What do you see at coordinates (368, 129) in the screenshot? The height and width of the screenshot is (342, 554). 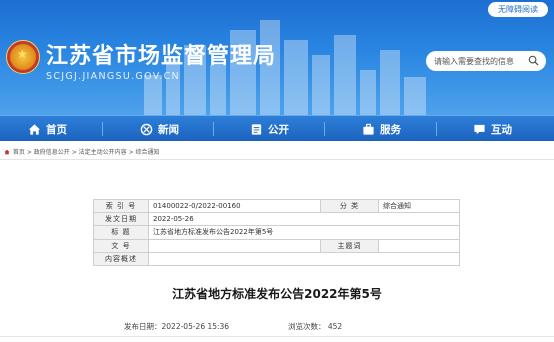 I see `service-icon` at bounding box center [368, 129].